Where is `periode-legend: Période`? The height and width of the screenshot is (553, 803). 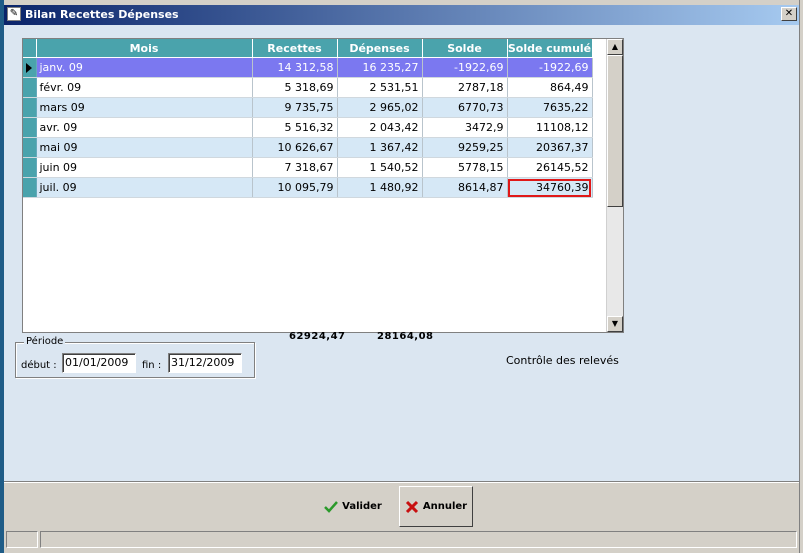 periode-legend: Période is located at coordinates (45, 341).